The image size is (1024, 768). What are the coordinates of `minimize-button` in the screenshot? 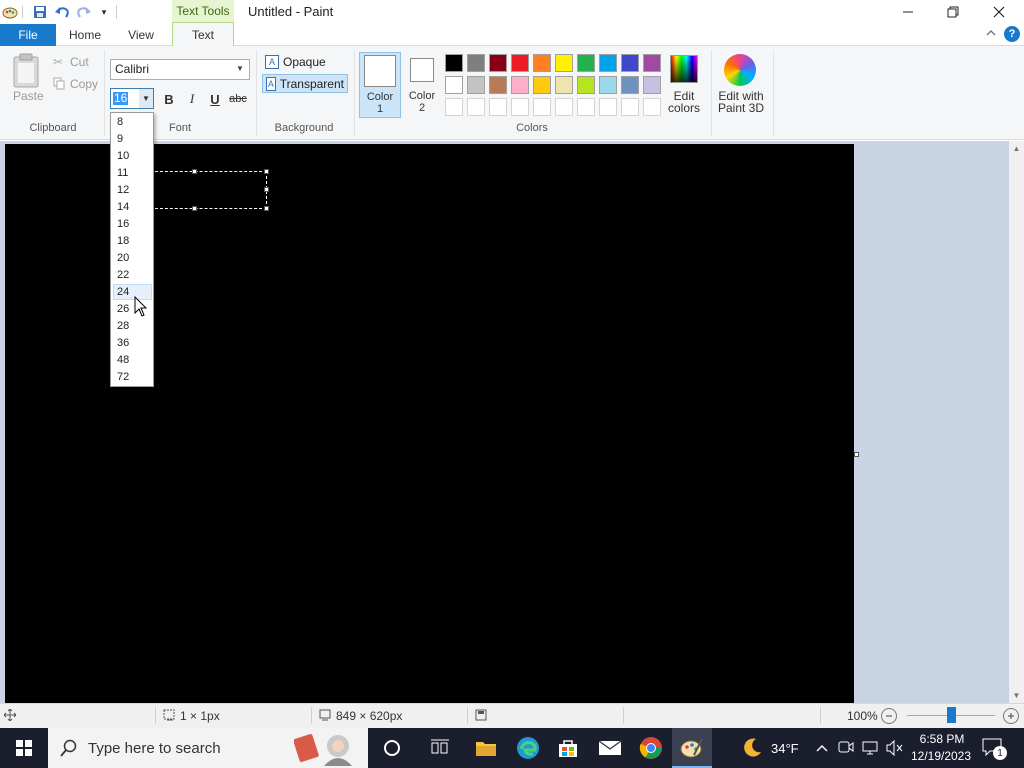 It's located at (908, 12).